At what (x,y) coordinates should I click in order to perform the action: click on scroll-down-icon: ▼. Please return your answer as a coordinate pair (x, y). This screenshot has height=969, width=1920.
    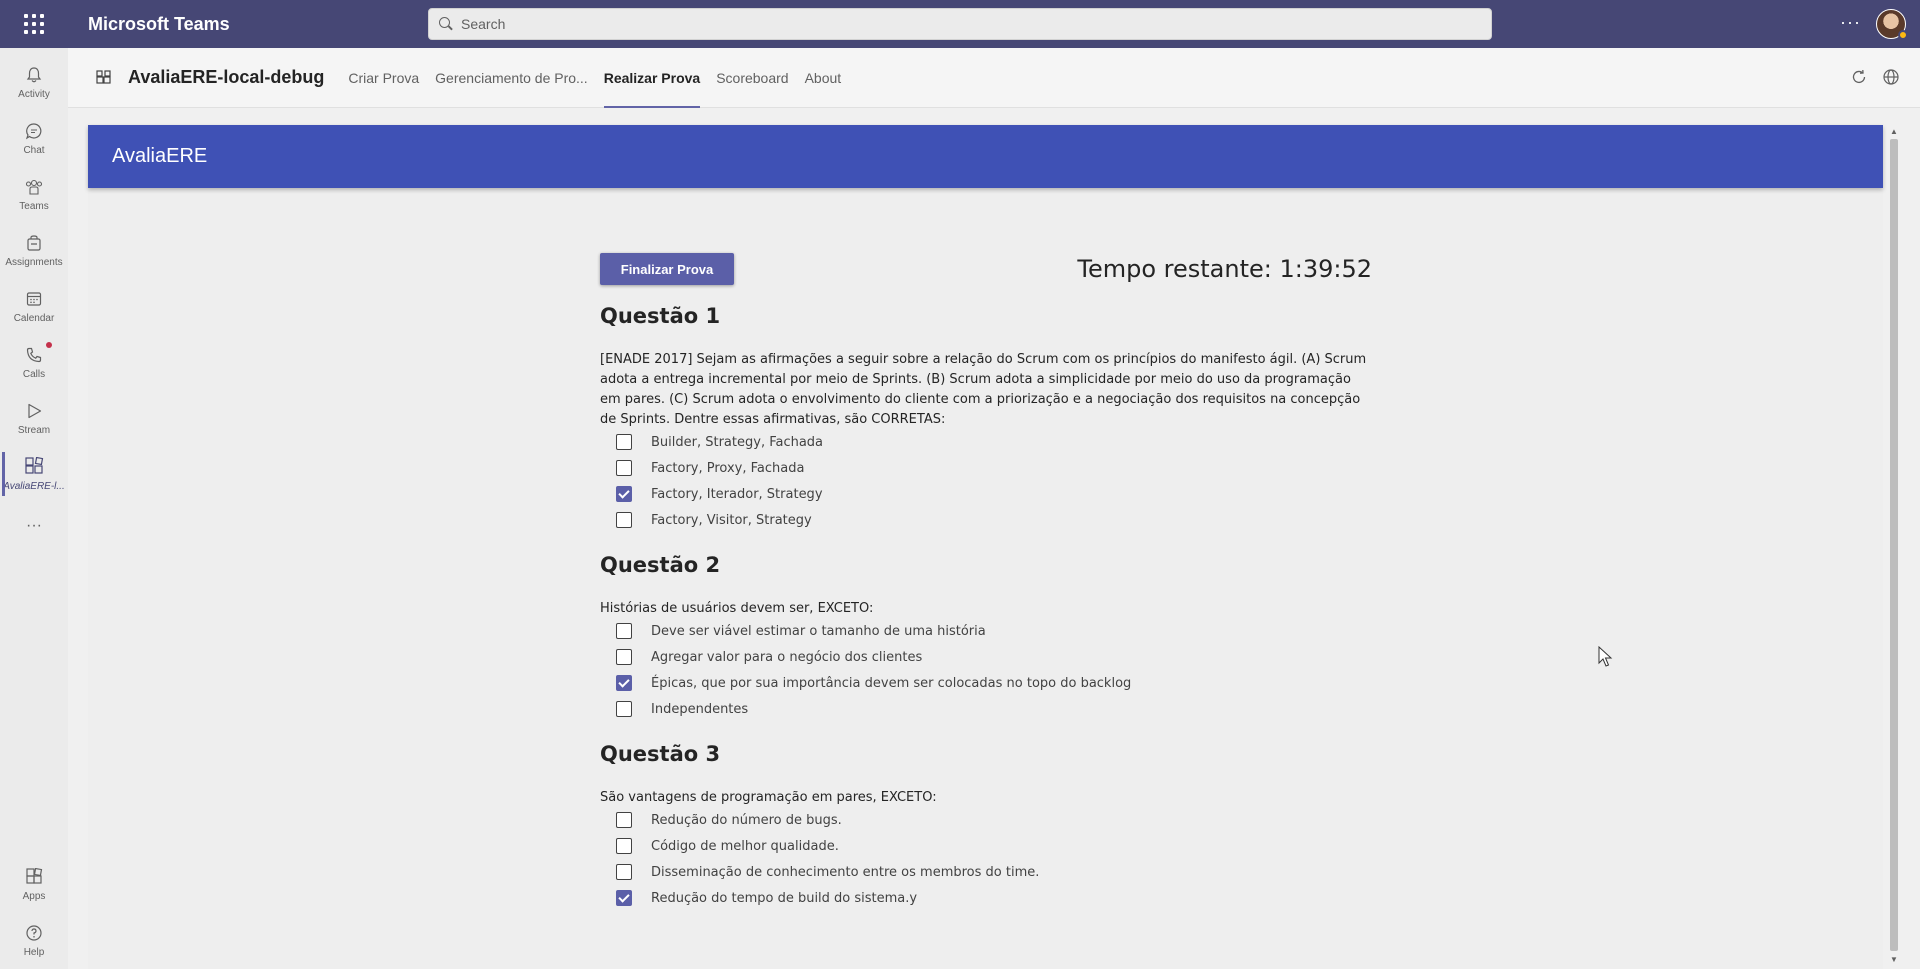
    Looking at the image, I should click on (1894, 959).